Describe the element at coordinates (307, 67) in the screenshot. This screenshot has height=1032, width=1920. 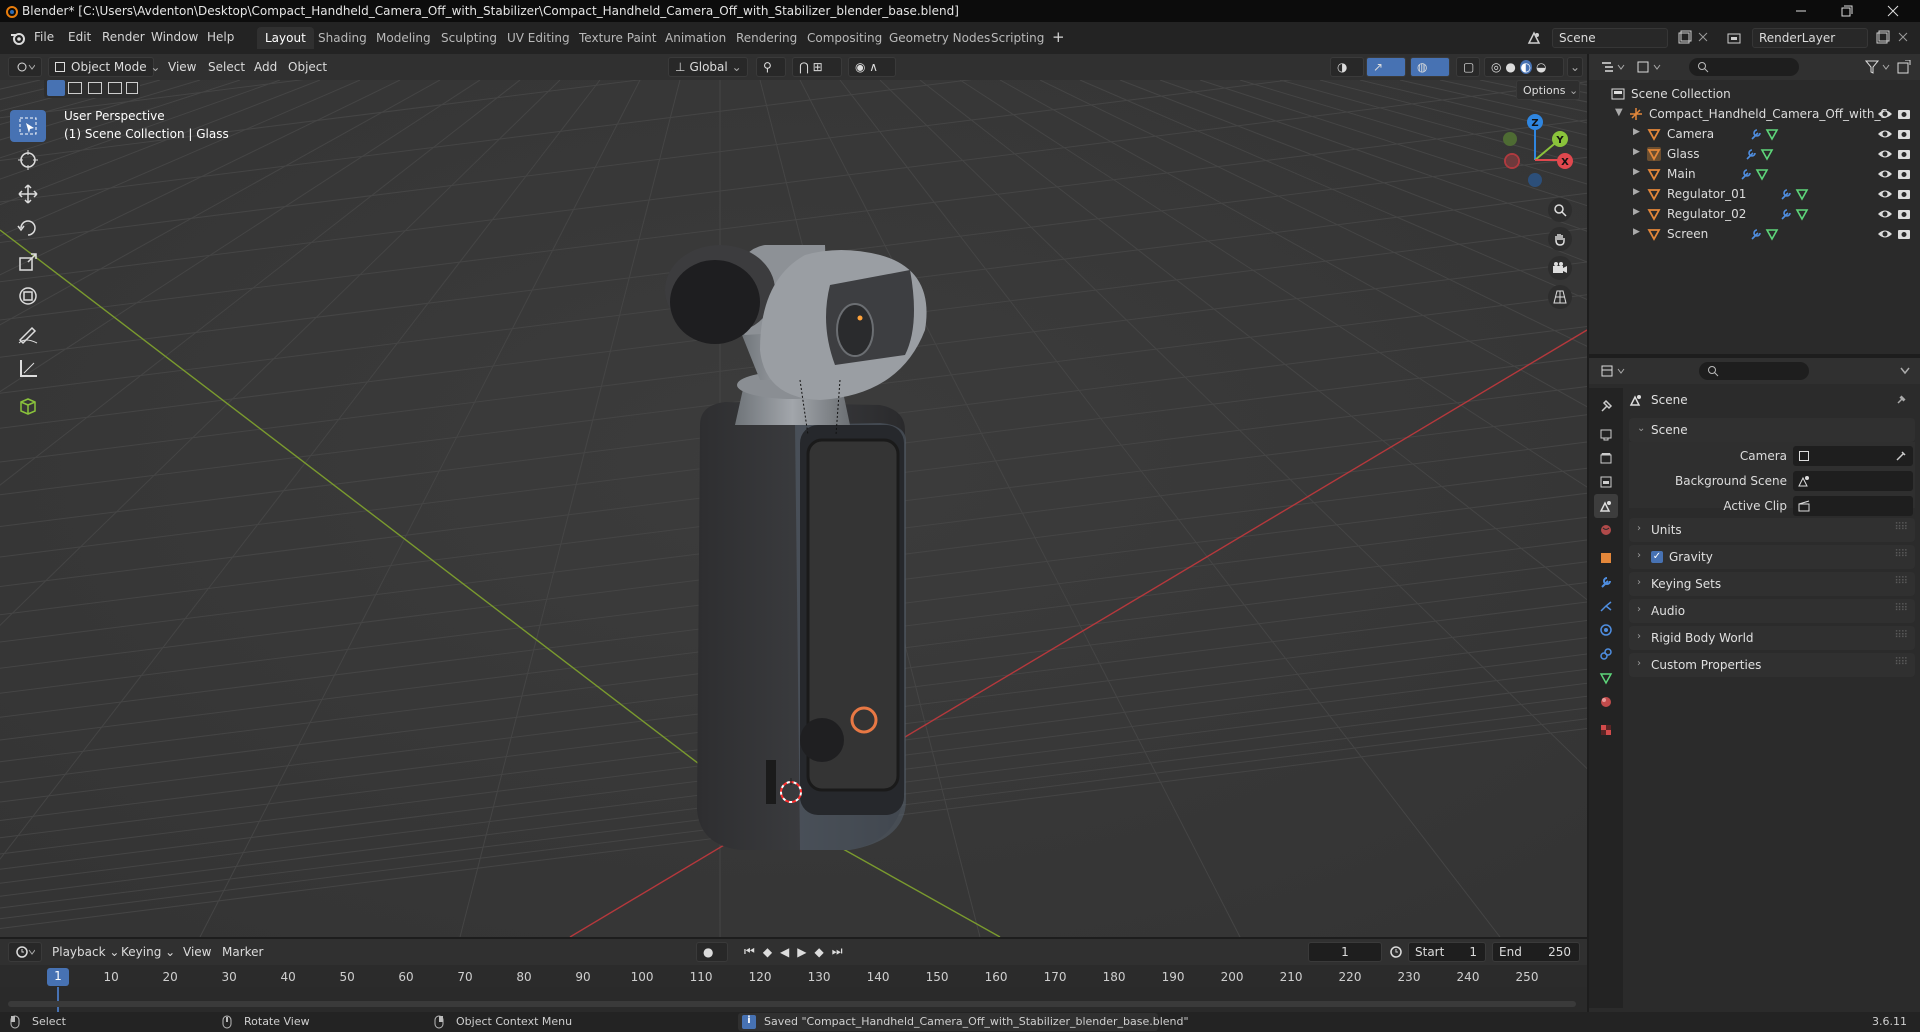
I see `menu-object: Object` at that location.